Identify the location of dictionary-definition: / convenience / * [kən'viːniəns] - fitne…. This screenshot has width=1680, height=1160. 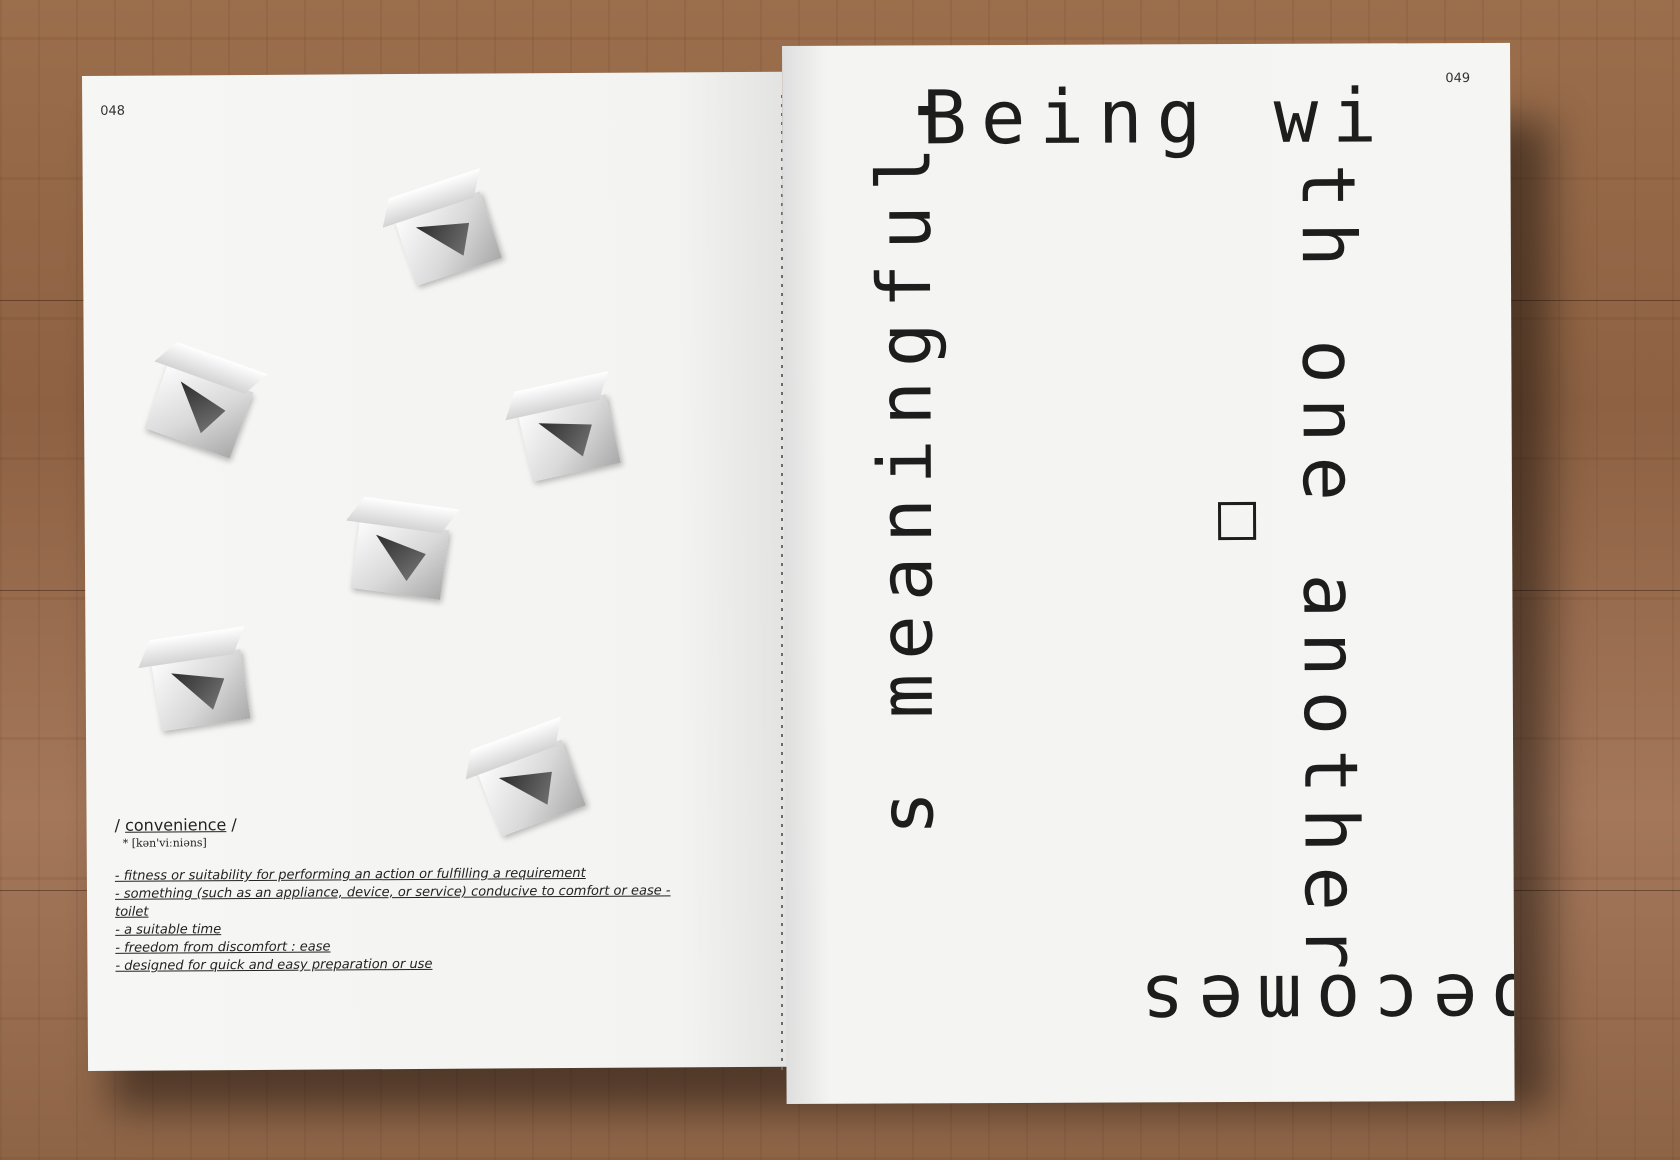
(395, 893).